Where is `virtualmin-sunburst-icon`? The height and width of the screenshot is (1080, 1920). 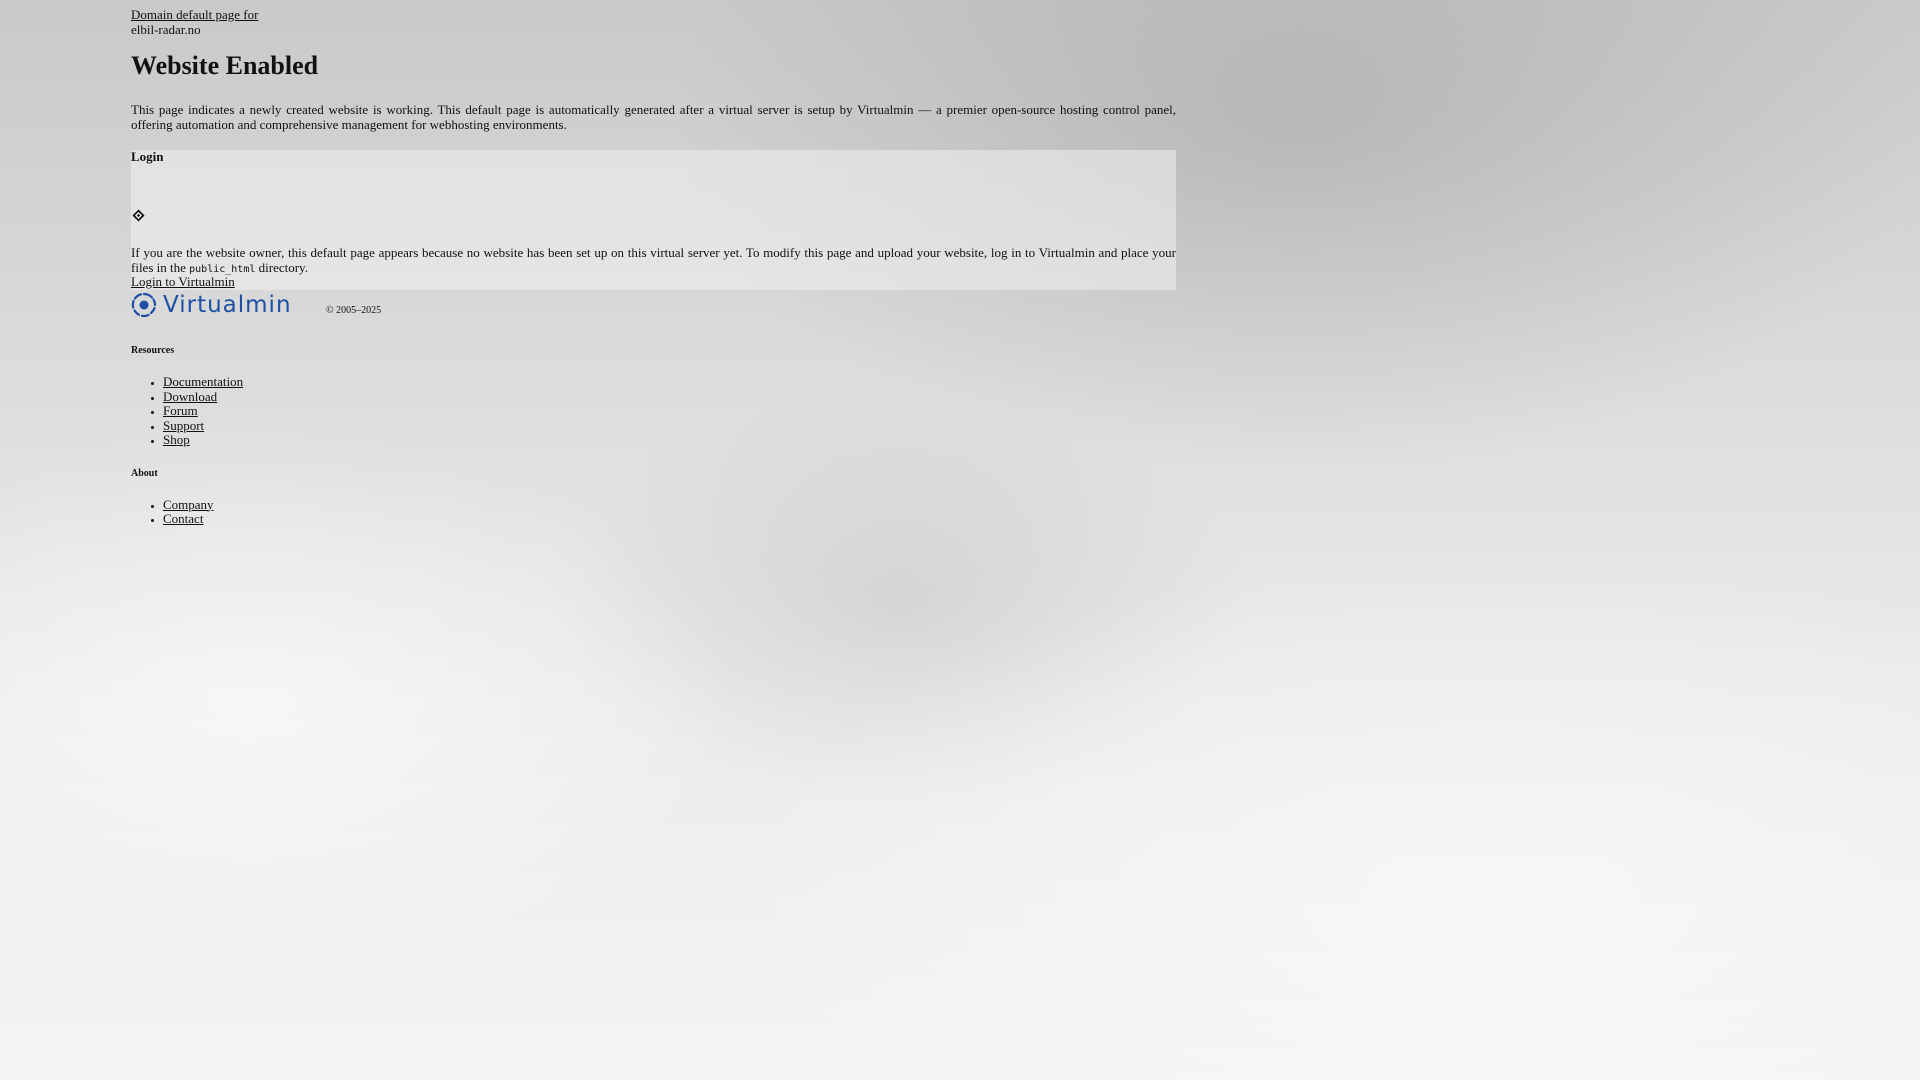 virtualmin-sunburst-icon is located at coordinates (144, 305).